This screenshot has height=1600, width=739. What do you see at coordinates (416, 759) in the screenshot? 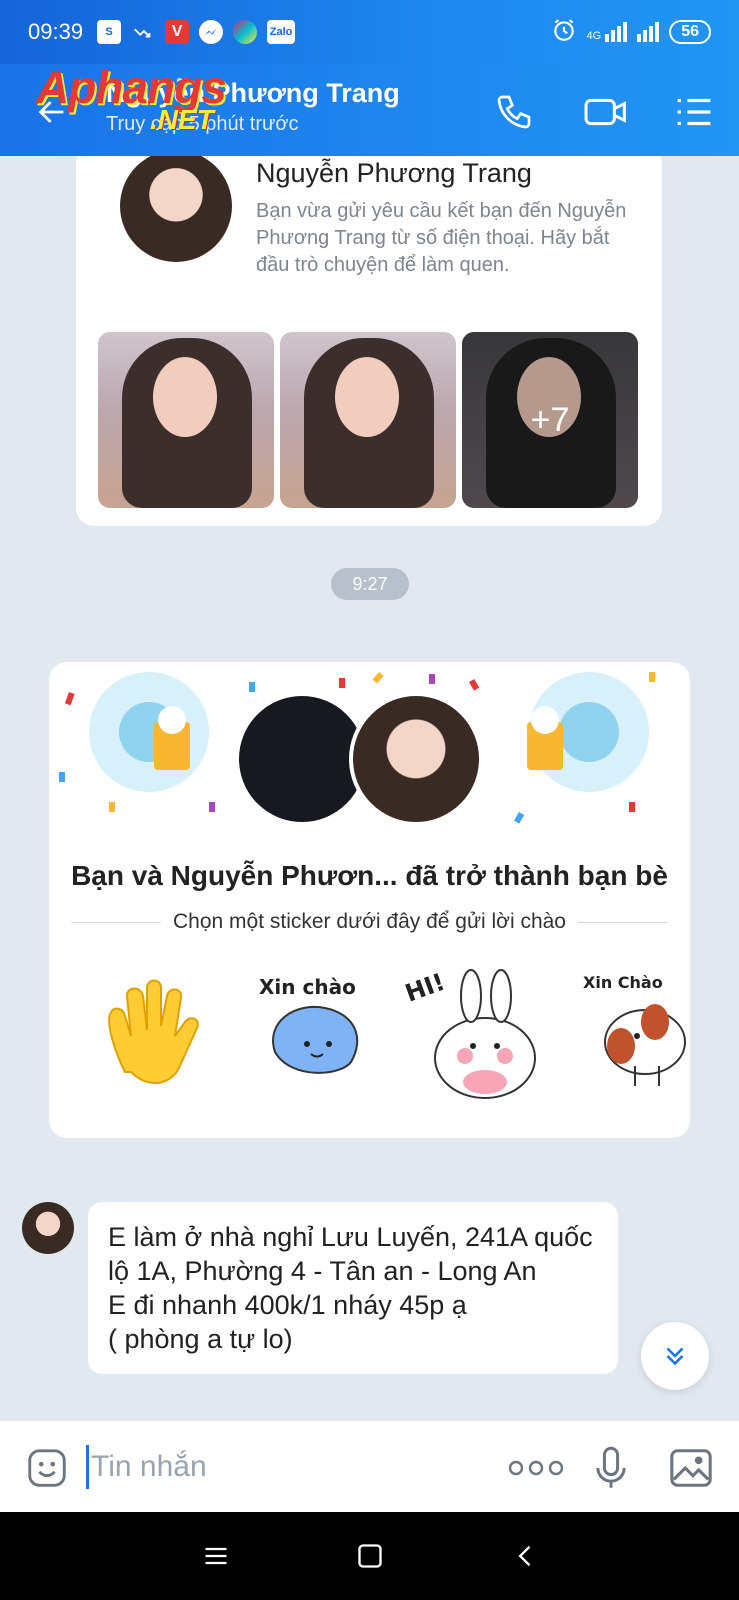
I see `friend-avatar` at bounding box center [416, 759].